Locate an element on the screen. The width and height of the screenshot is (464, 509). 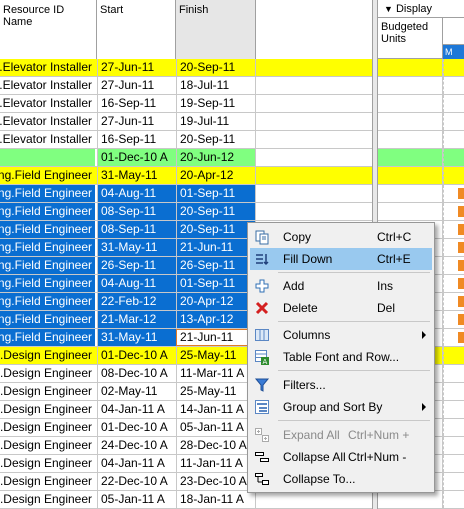
cell-finish: 23-Dec-10 A is located at coordinates (216, 481).